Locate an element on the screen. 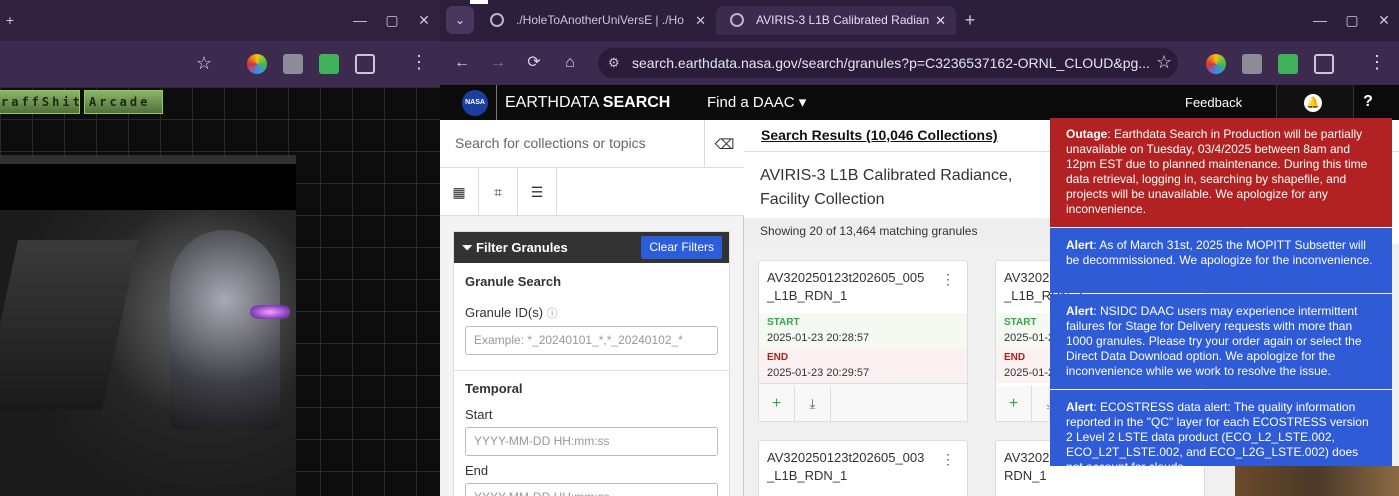 This screenshot has width=1399, height=496. search-results-link: Search Results (10,046 Collections) is located at coordinates (879, 135).